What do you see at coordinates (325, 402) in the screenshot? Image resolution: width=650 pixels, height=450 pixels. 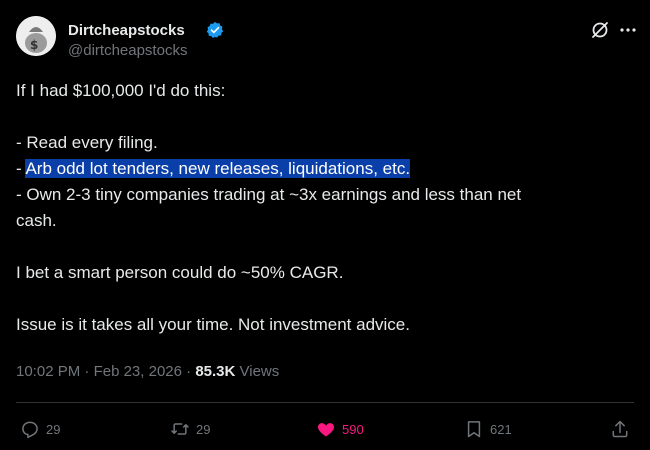 I see `divider` at bounding box center [325, 402].